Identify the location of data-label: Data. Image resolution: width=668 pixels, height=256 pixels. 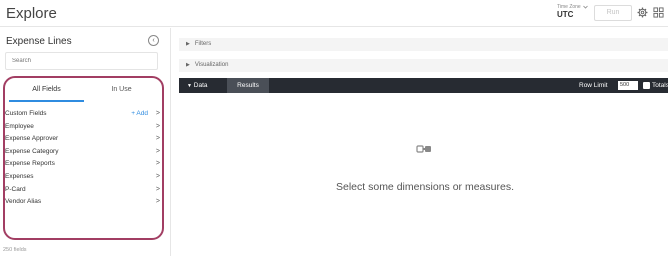
(200, 85).